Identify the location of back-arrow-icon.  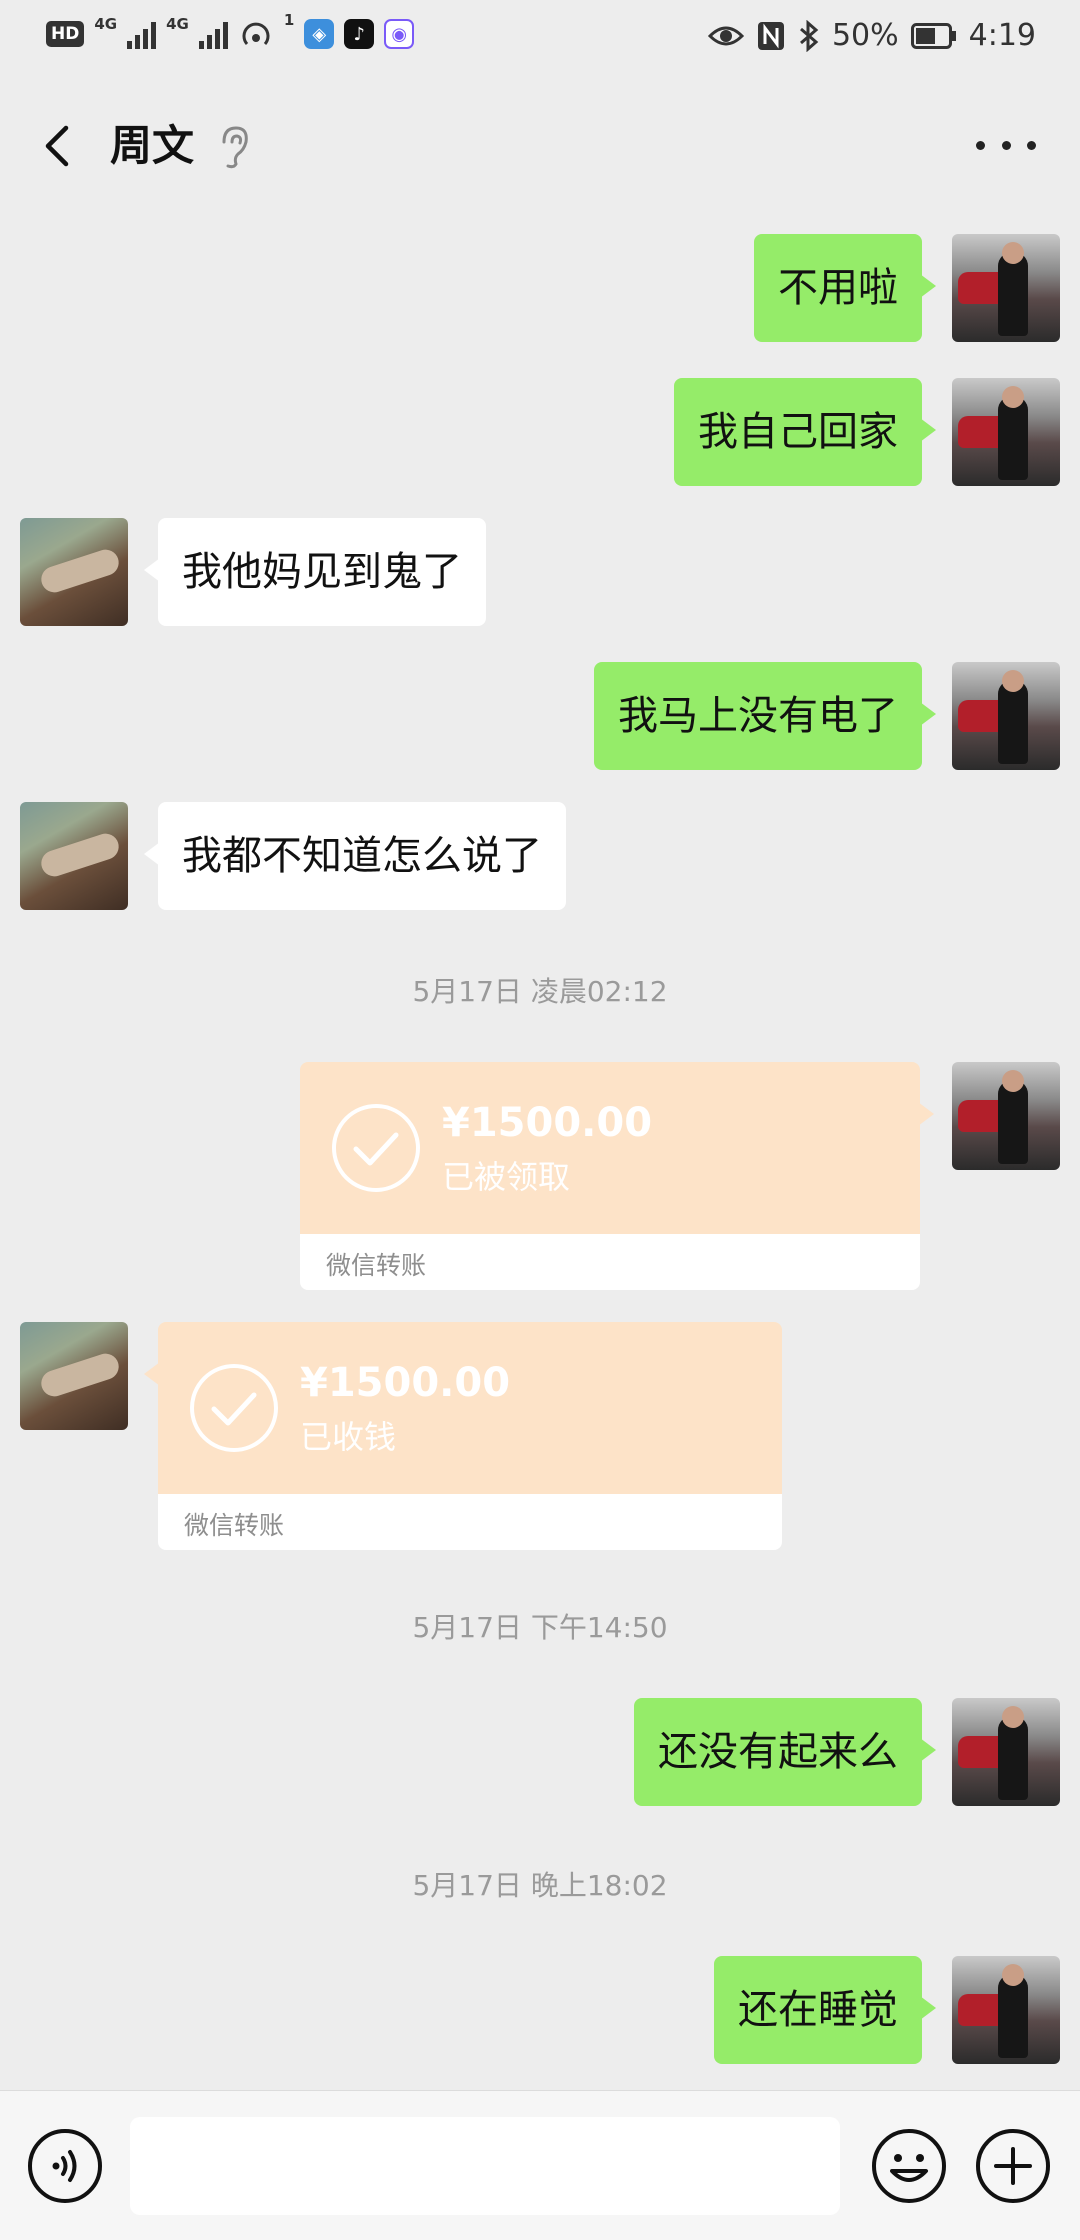
(60, 146).